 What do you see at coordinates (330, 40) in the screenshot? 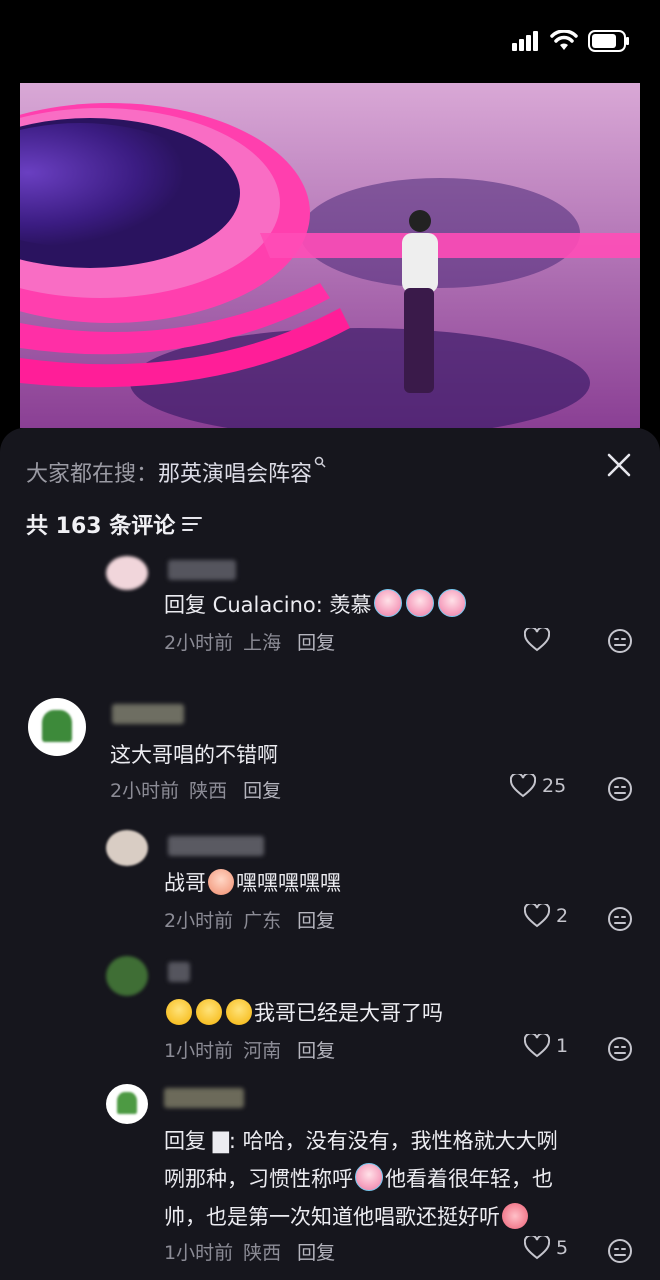
I see `status-bar` at bounding box center [330, 40].